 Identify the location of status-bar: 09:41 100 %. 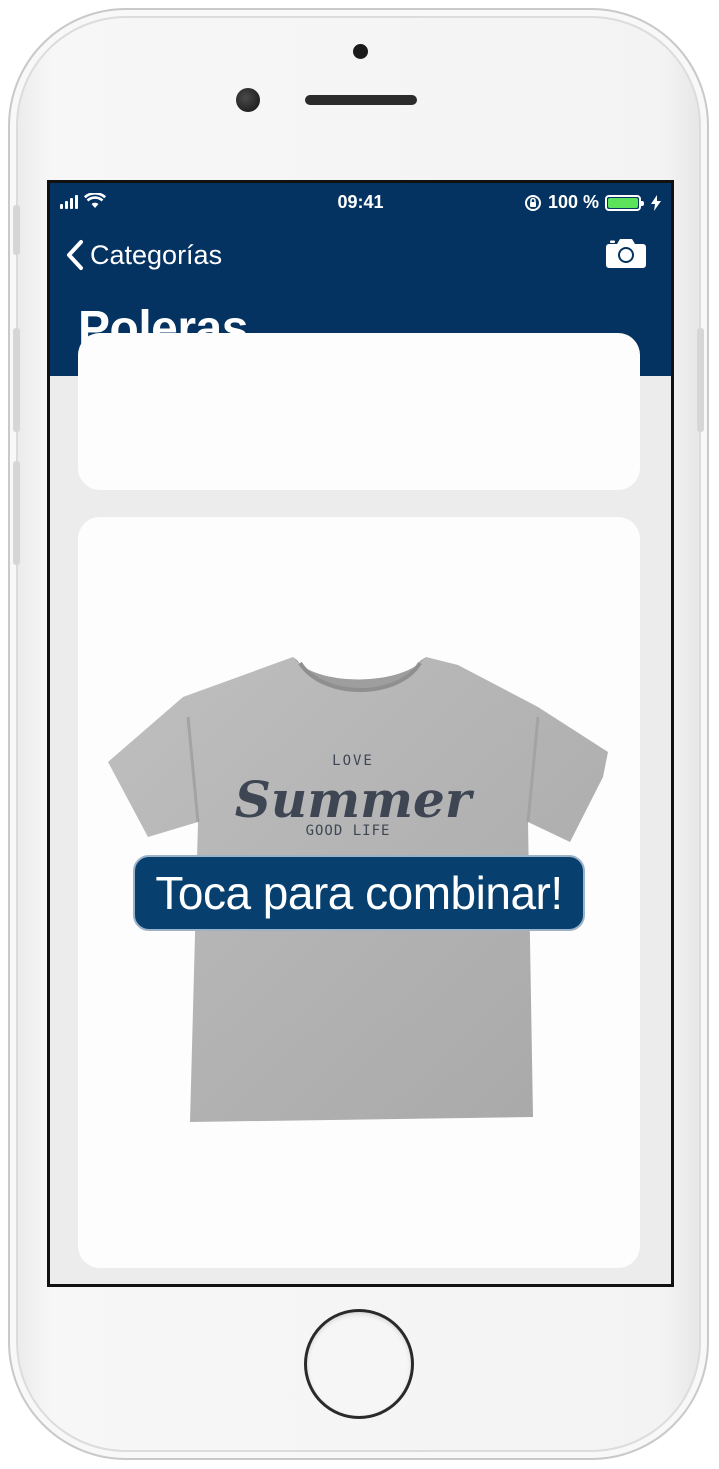
(360, 203).